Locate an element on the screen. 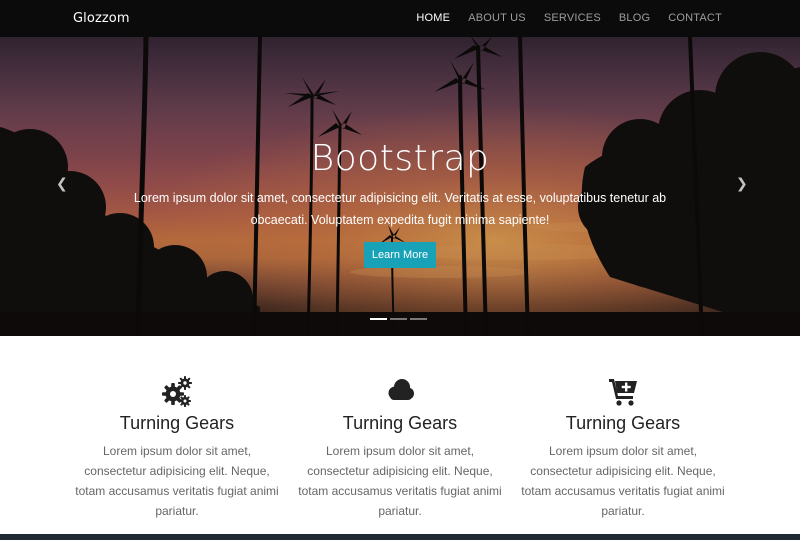 This screenshot has height=540, width=800. nav-link-home: HOME is located at coordinates (433, 18).